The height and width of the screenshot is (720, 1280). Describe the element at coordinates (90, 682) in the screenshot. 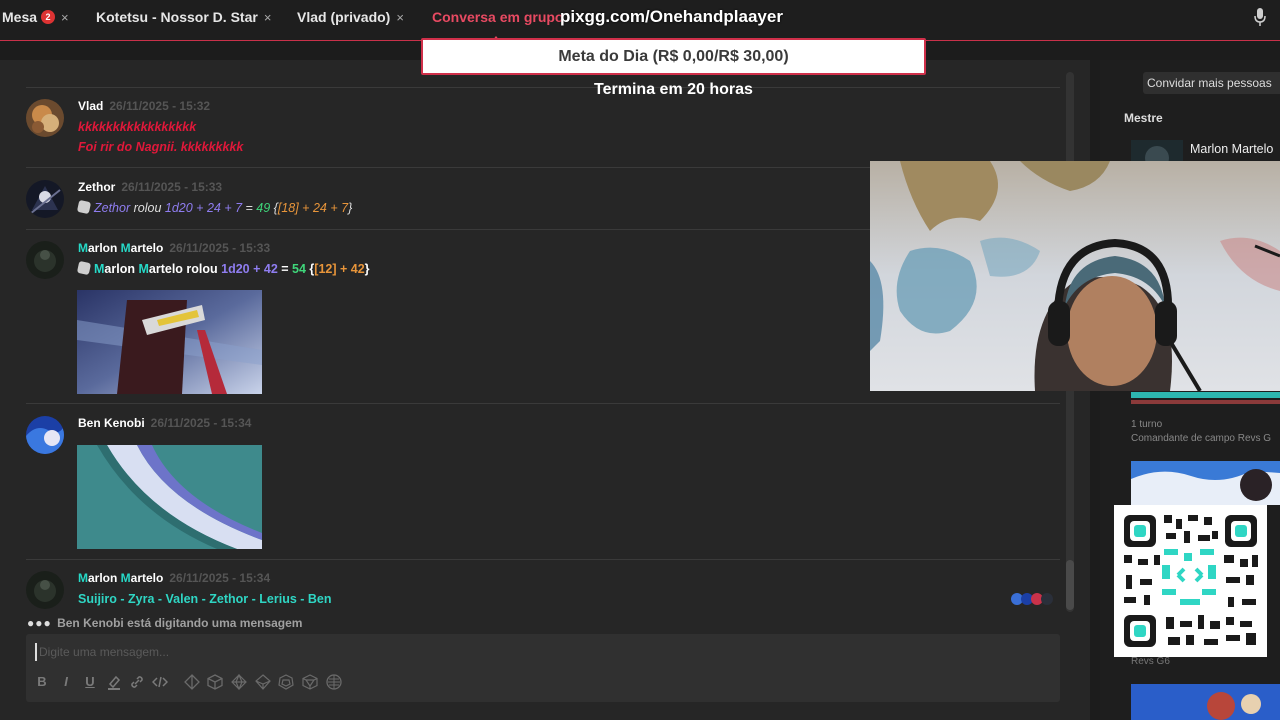

I see `underline-icon: U` at that location.